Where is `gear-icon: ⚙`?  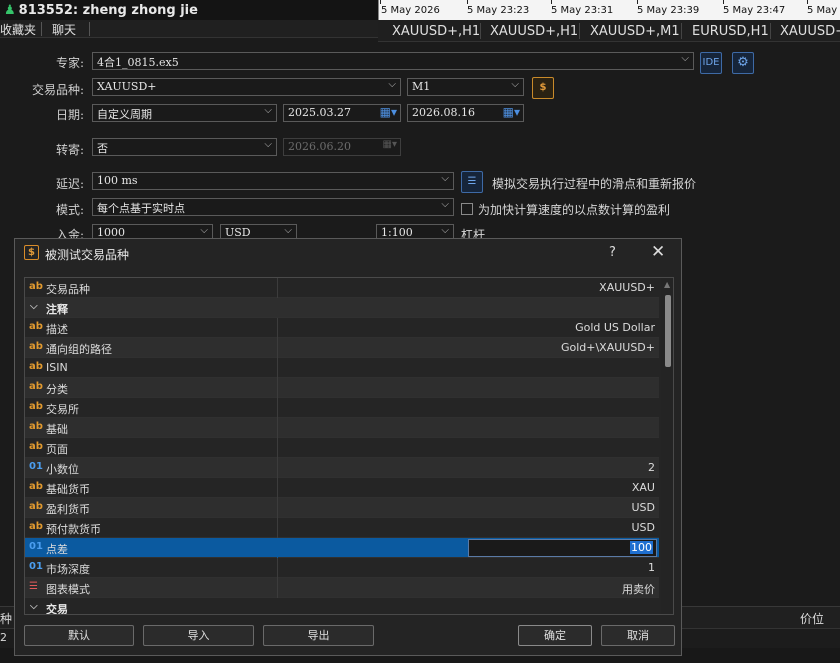 gear-icon: ⚙ is located at coordinates (743, 63).